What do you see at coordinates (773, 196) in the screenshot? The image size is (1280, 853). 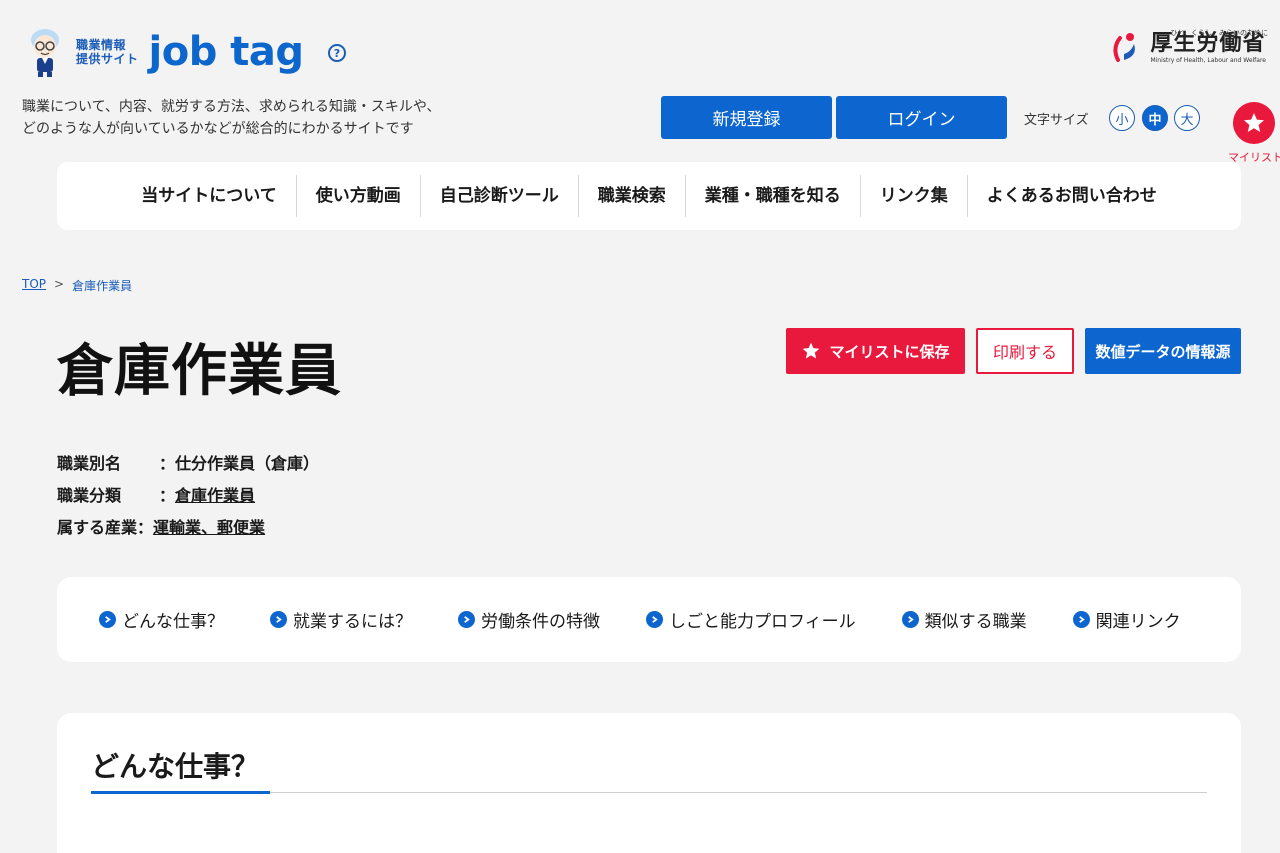 I see `nav-item-industries: 業種・職種を知る` at bounding box center [773, 196].